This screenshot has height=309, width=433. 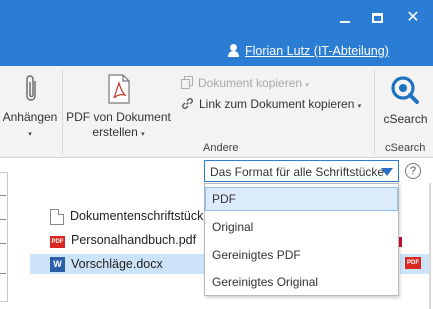 What do you see at coordinates (400, 242) in the screenshot?
I see `status-marker` at bounding box center [400, 242].